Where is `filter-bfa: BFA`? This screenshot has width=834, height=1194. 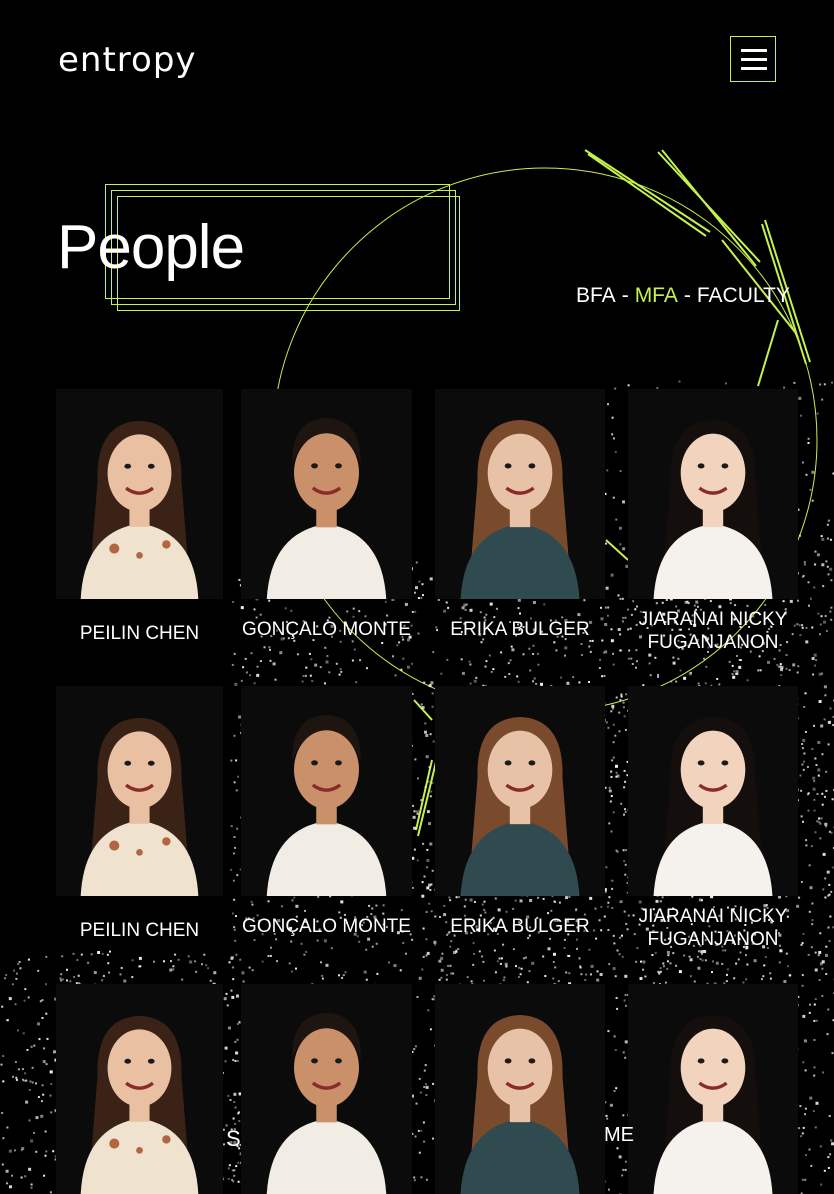
filter-bfa: BFA is located at coordinates (596, 295).